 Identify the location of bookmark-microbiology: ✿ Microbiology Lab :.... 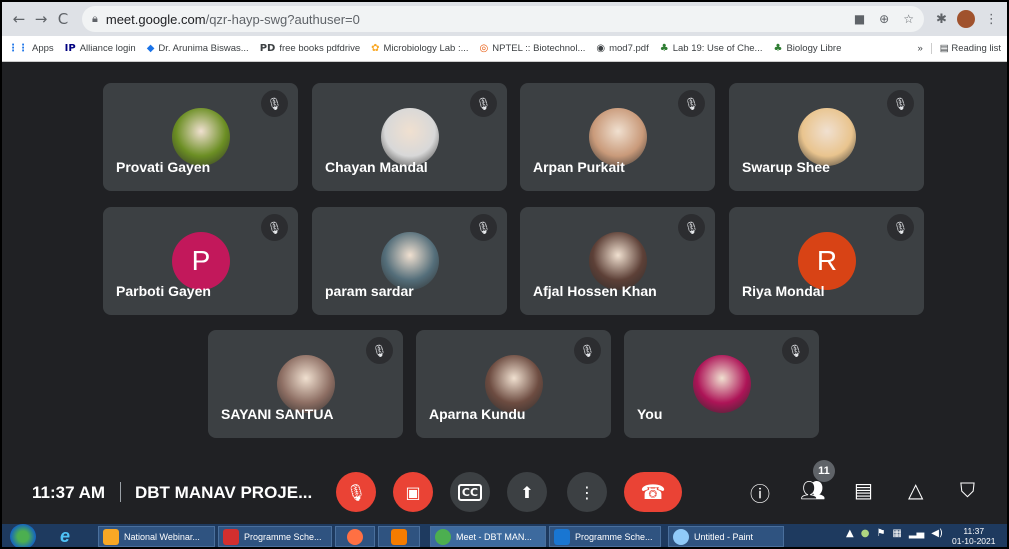
(419, 48).